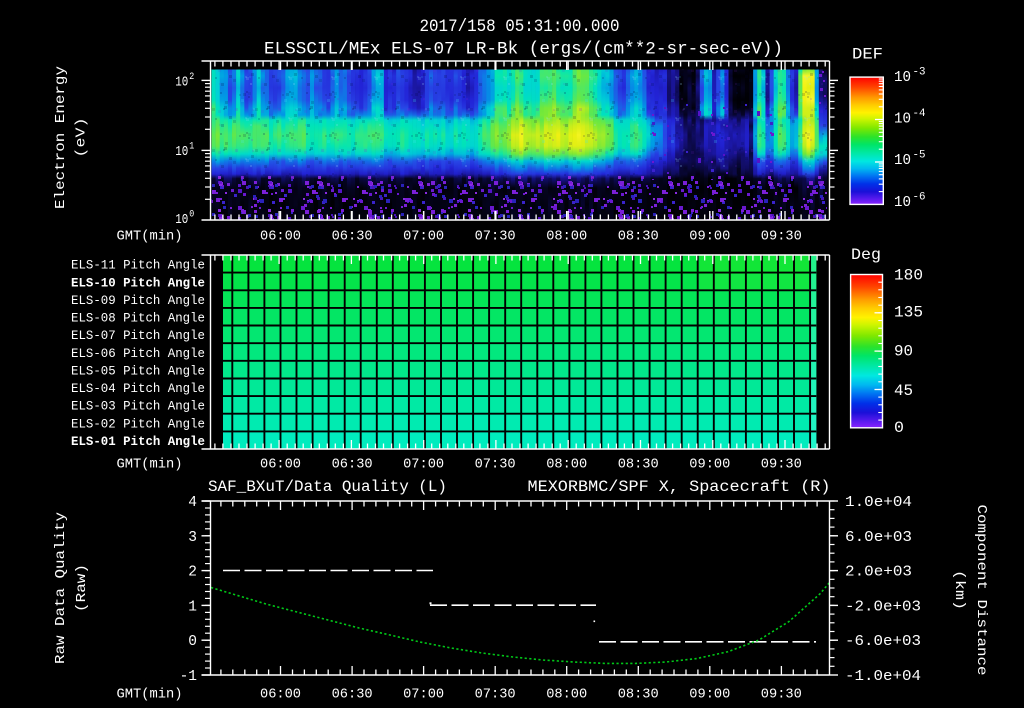 This screenshot has height=708, width=1024. I want to click on svg-text: 2017/158 05:31:00.000, so click(520, 27).